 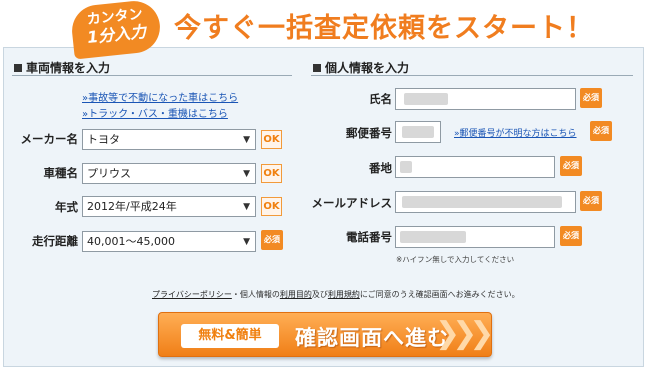 What do you see at coordinates (61, 173) in the screenshot?
I see `model-label: 車種名` at bounding box center [61, 173].